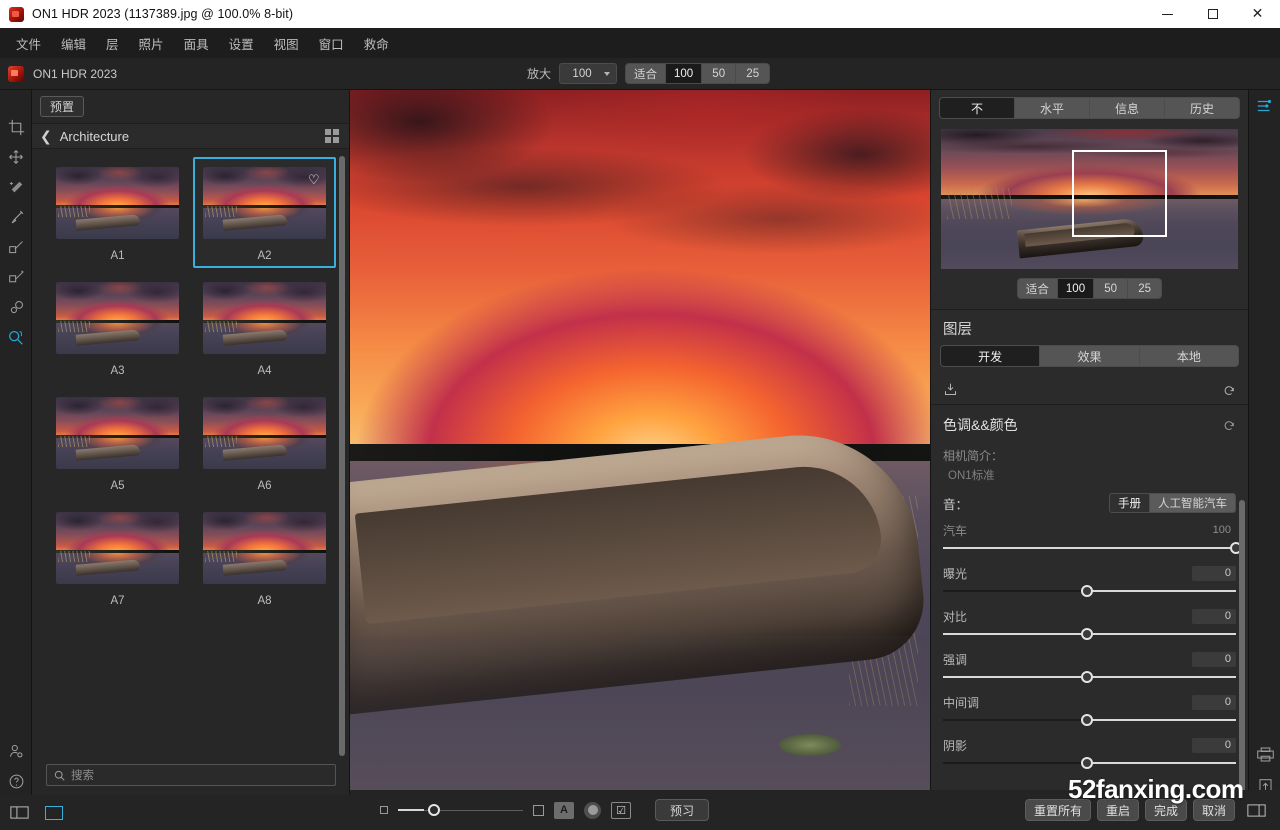  Describe the element at coordinates (1129, 503) in the screenshot. I see `tone-mode-manual: 手册` at that location.